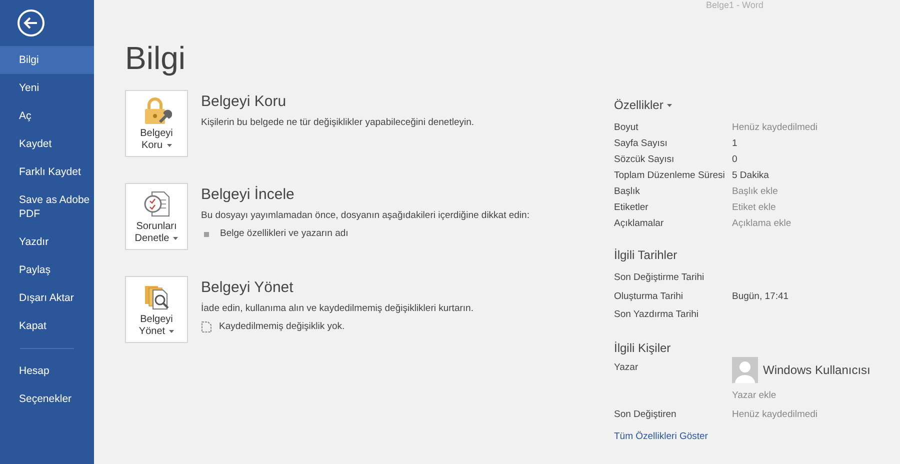 This screenshot has height=464, width=900. I want to click on people-heading: İlgili Kişiler, so click(643, 348).